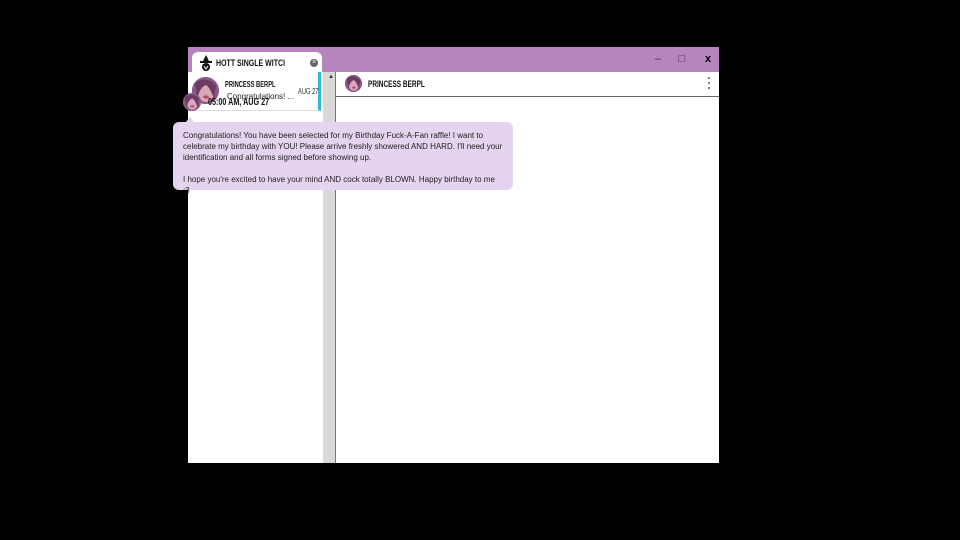  What do you see at coordinates (250, 84) in the screenshot?
I see `conversation-name: PRINCESS BERPL` at bounding box center [250, 84].